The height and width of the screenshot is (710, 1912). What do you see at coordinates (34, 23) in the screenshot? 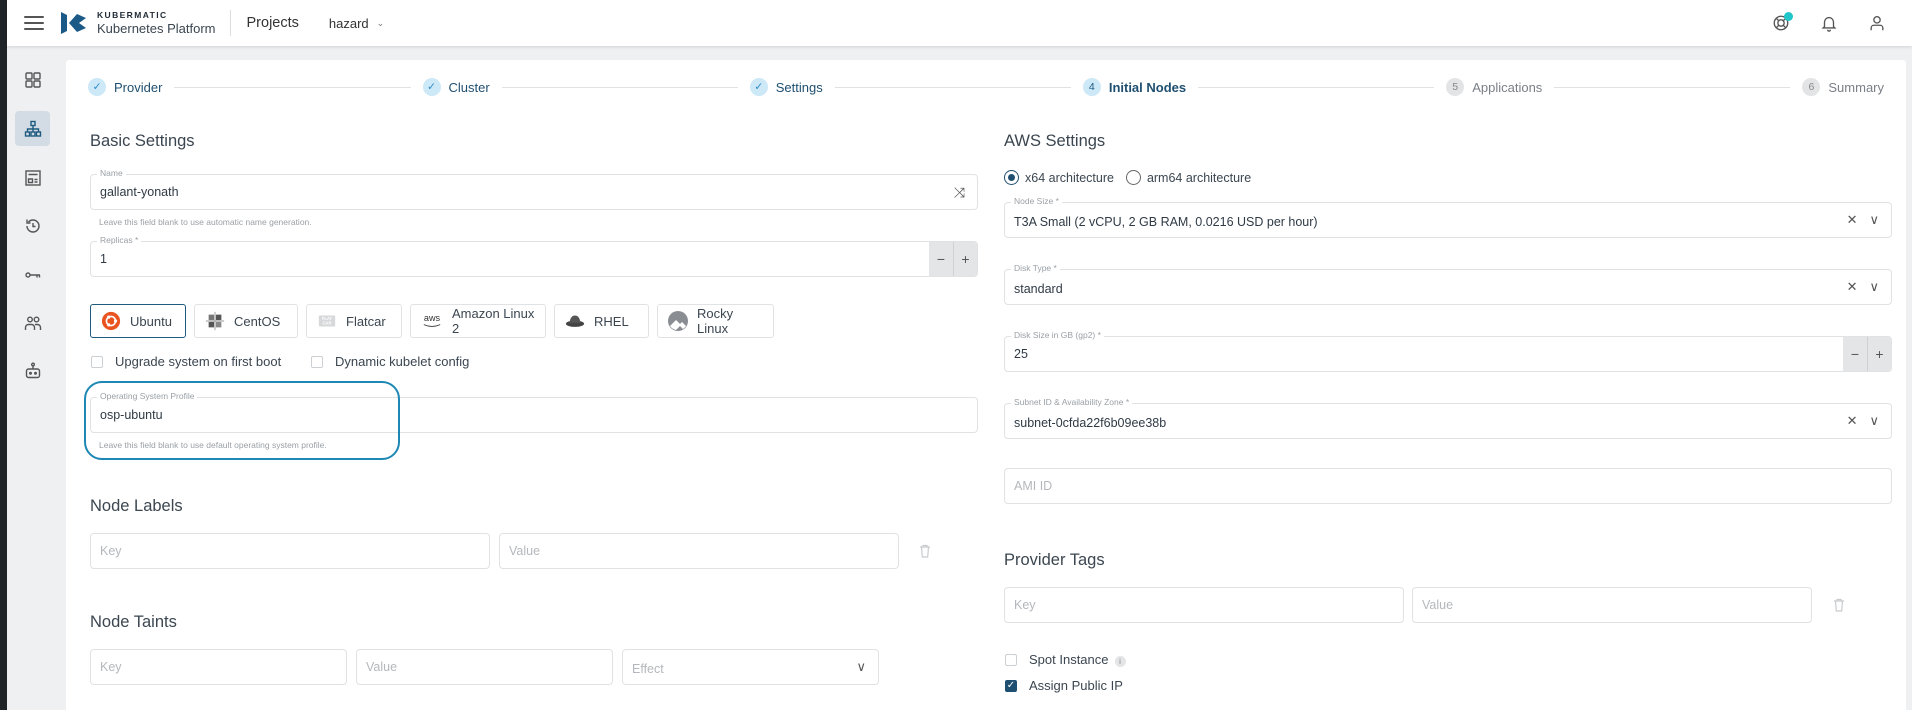
I see `menu-icon` at bounding box center [34, 23].